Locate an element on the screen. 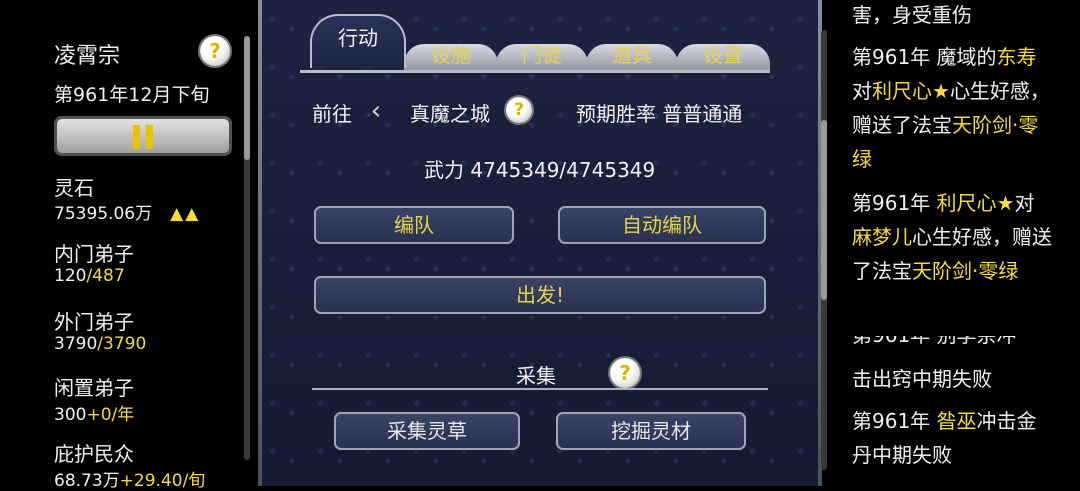  log-entry-clipped: 第961年 别李余冲 is located at coordinates (954, 343).